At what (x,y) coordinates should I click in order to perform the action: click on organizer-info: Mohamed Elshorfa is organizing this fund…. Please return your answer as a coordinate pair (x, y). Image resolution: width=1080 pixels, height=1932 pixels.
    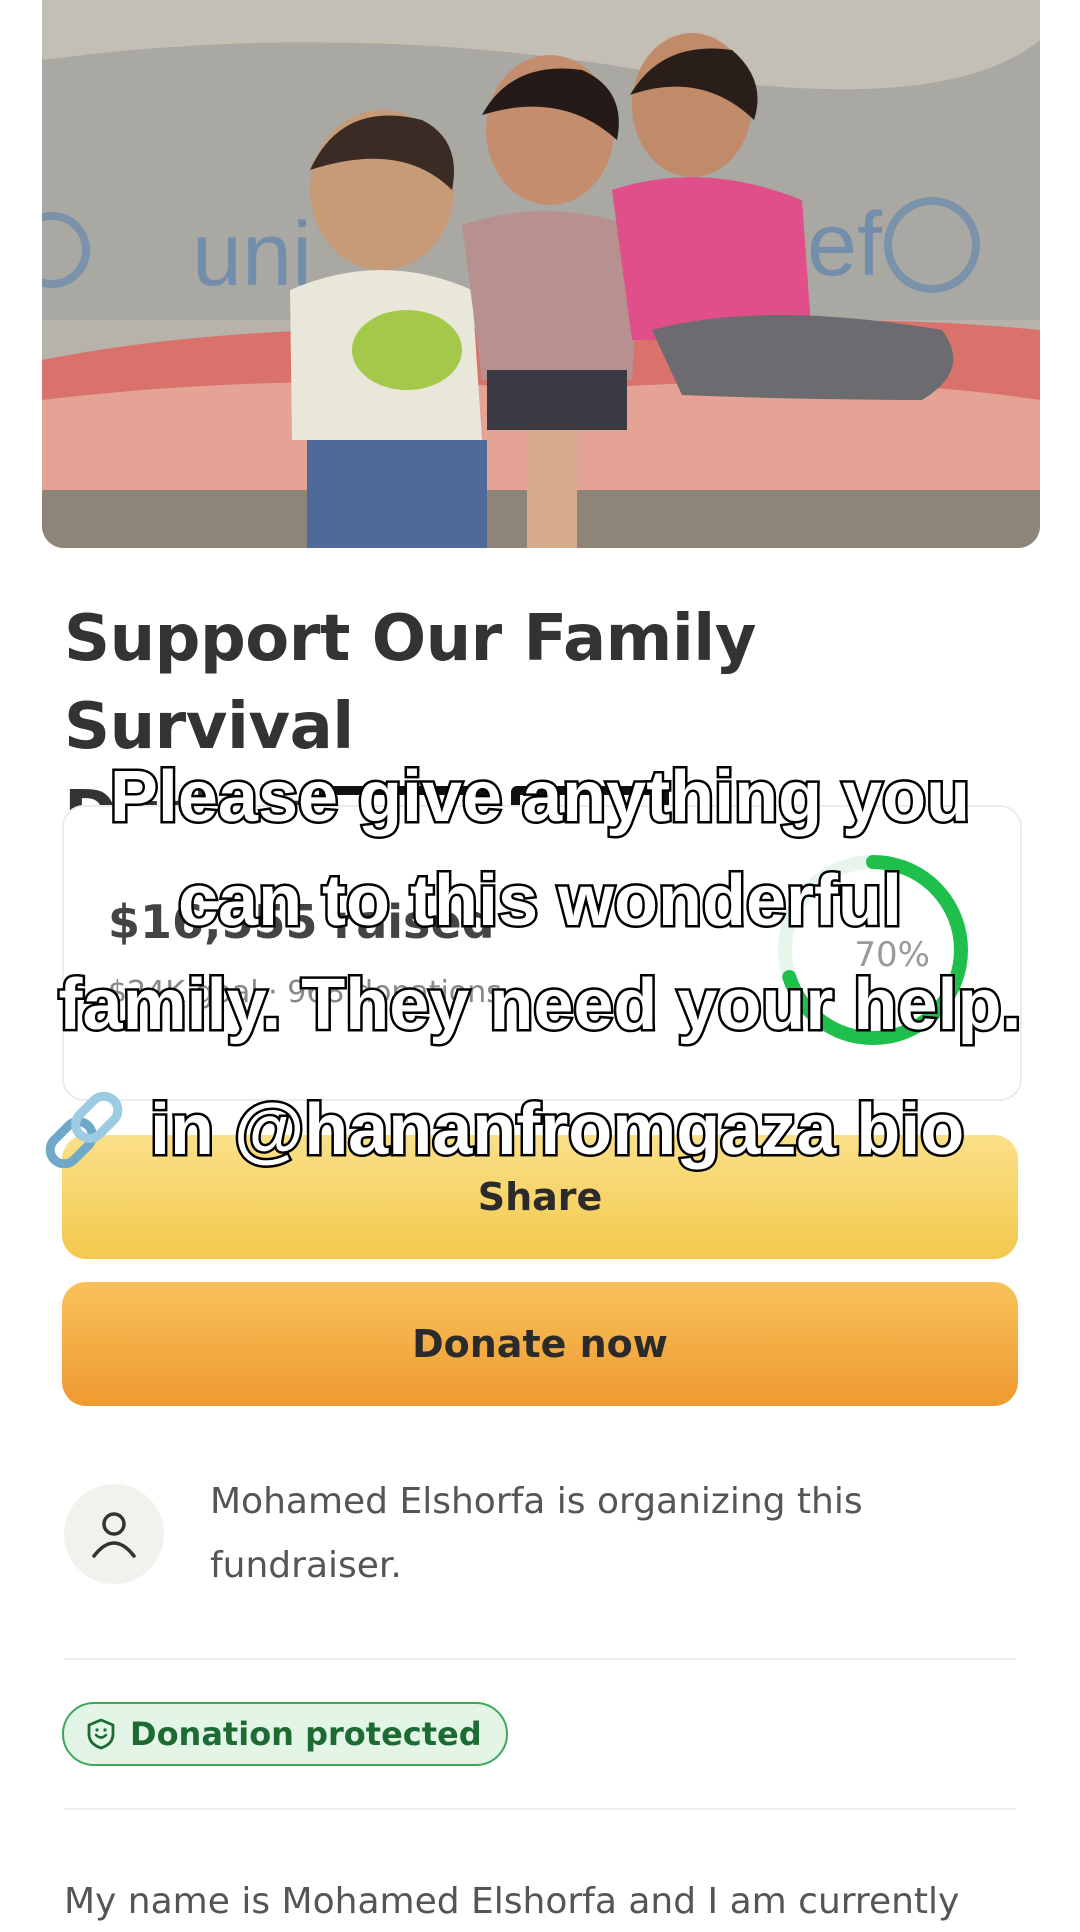
    Looking at the image, I should click on (536, 1533).